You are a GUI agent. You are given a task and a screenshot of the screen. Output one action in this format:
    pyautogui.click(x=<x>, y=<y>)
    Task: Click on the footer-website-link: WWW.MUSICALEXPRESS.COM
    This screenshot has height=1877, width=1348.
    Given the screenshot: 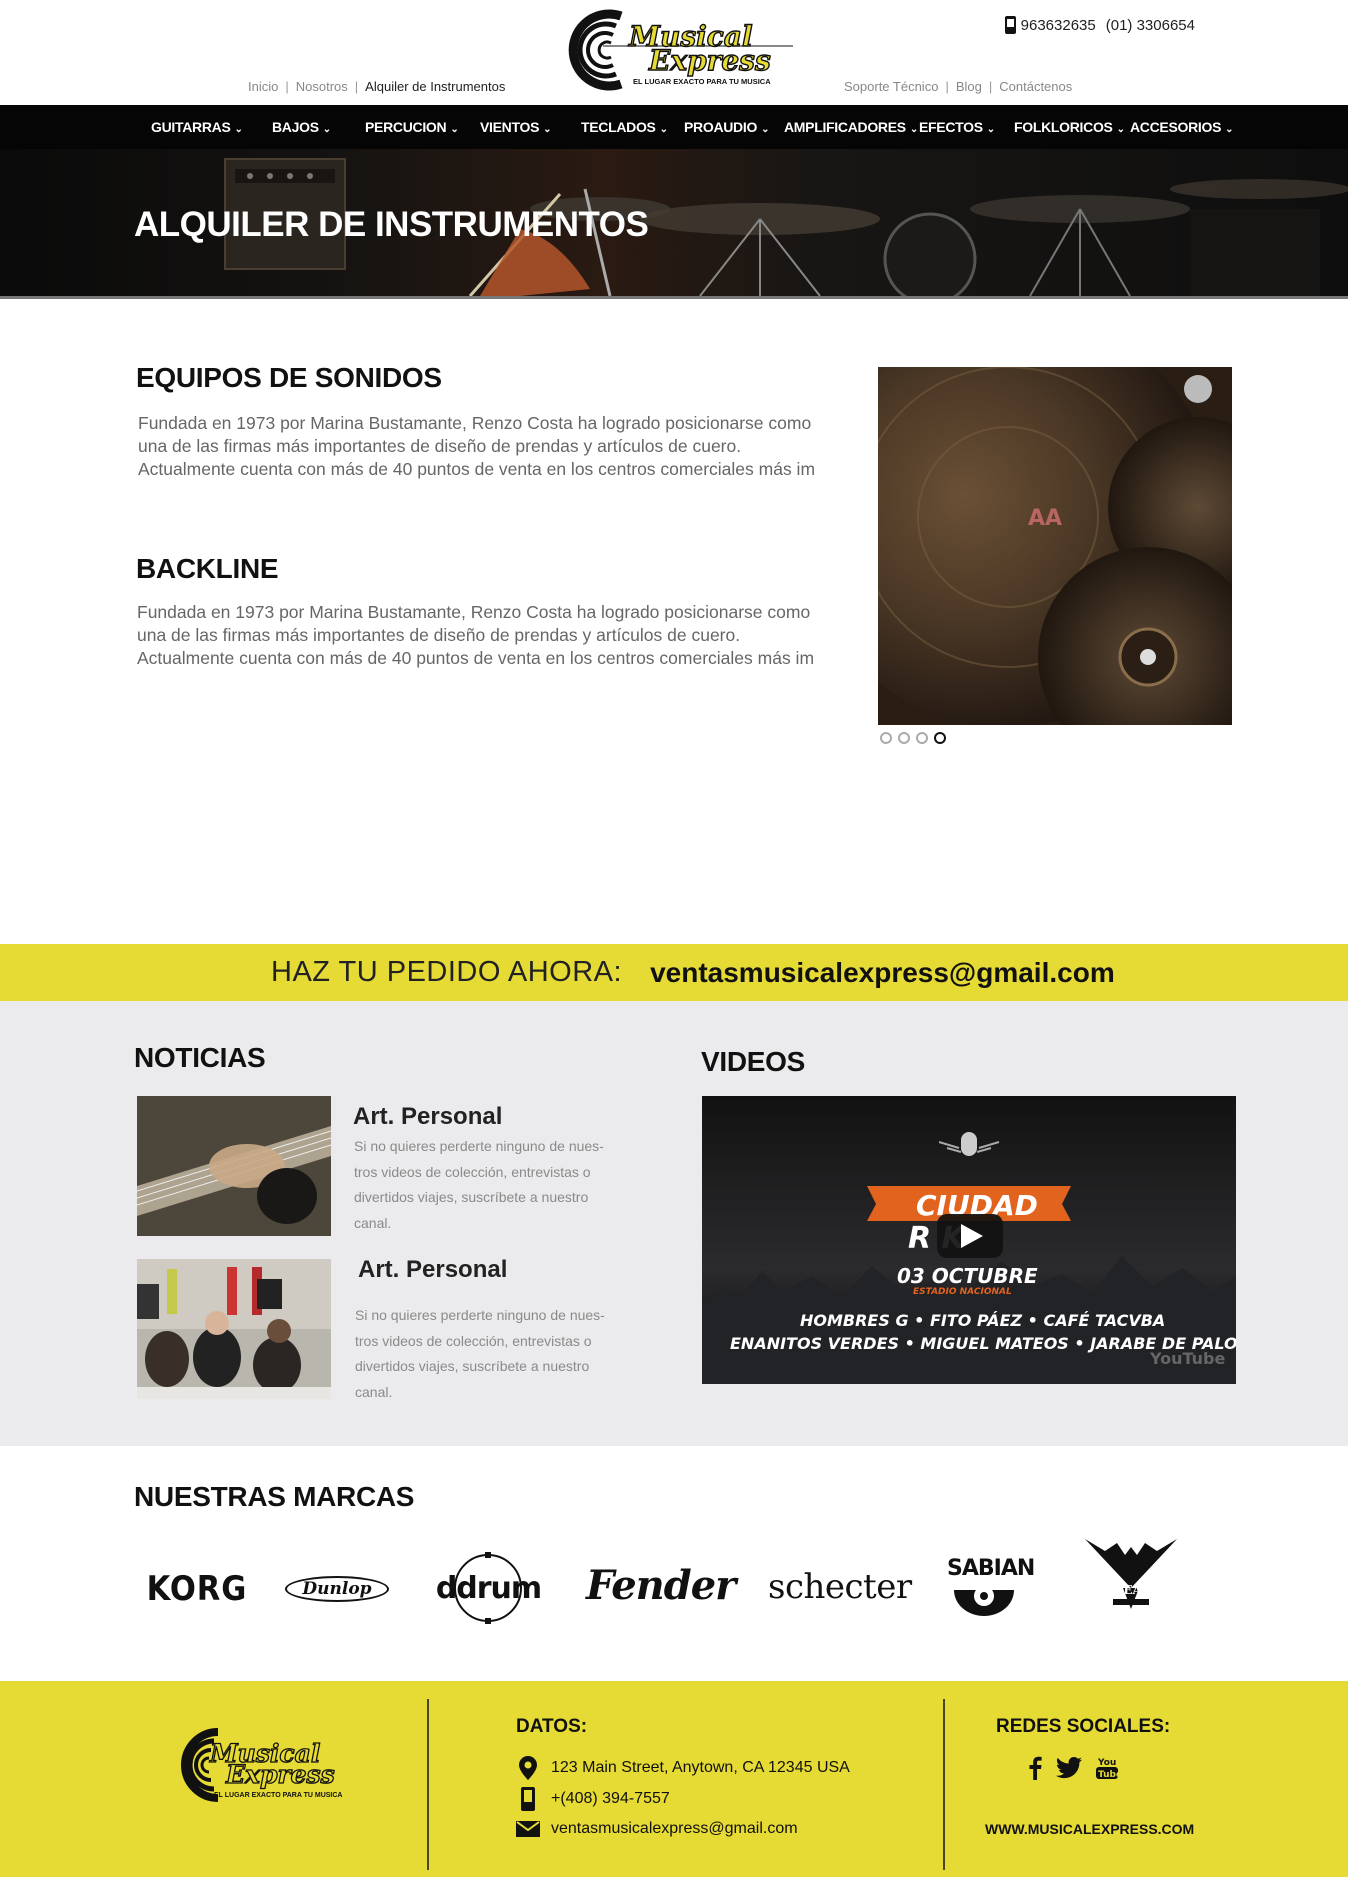 What is the action you would take?
    pyautogui.click(x=1089, y=1829)
    